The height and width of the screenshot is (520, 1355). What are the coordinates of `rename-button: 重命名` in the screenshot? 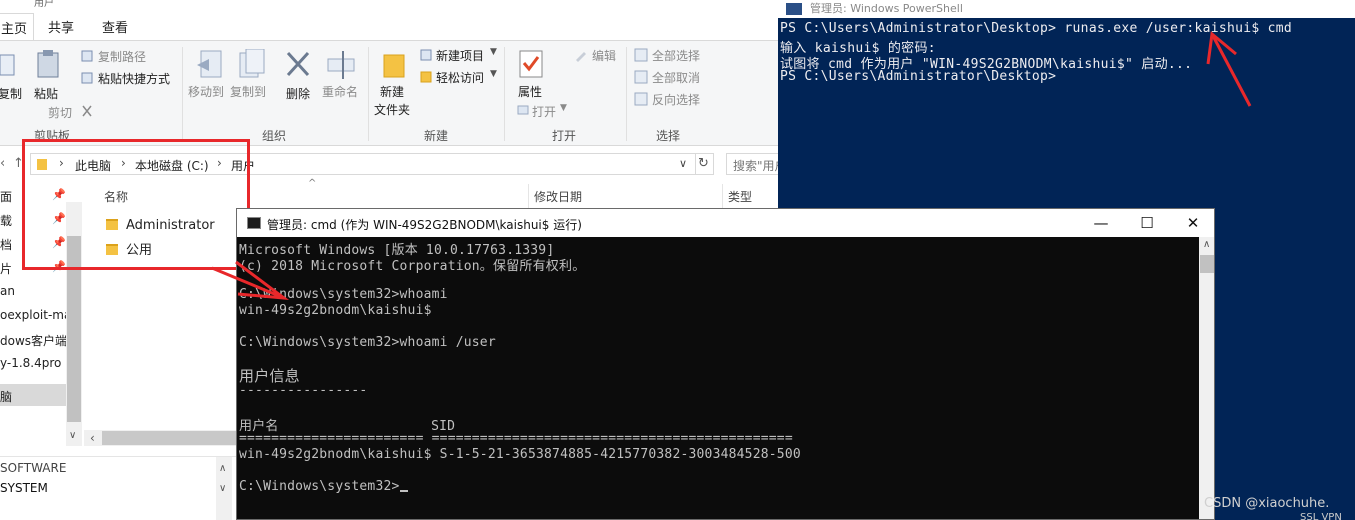 It's located at (340, 91).